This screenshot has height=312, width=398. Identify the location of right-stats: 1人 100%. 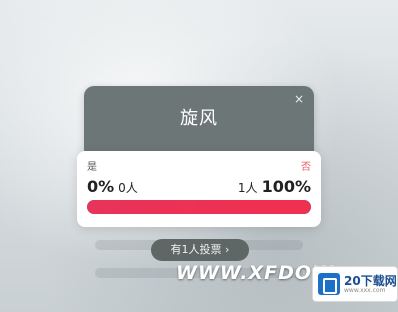
(274, 186).